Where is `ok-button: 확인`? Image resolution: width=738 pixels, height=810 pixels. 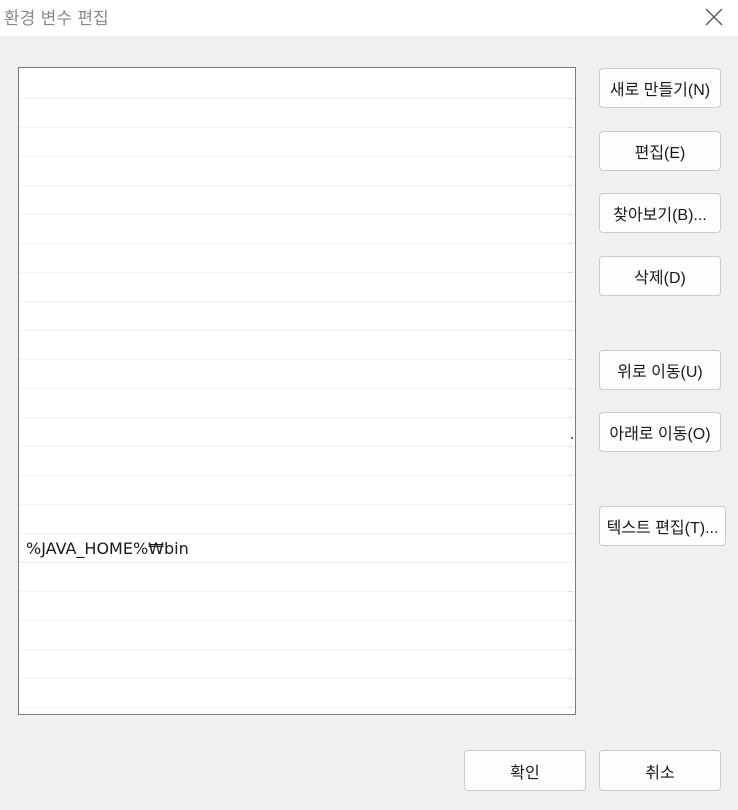 ok-button: 확인 is located at coordinates (525, 770).